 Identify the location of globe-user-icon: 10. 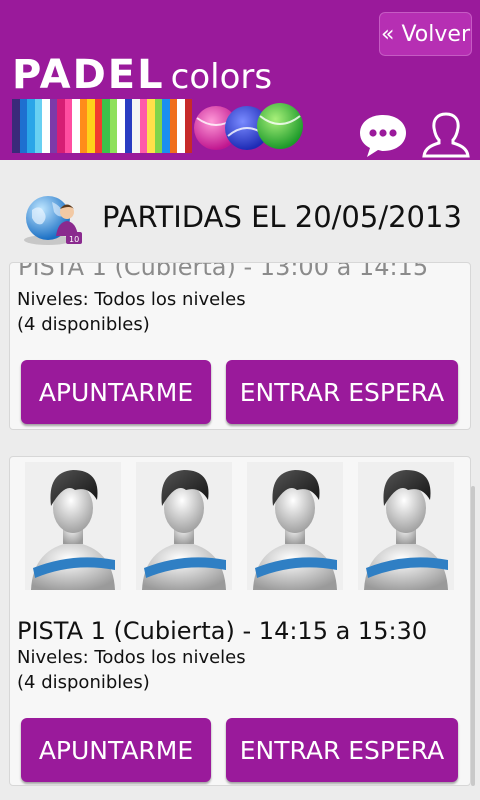
(53, 220).